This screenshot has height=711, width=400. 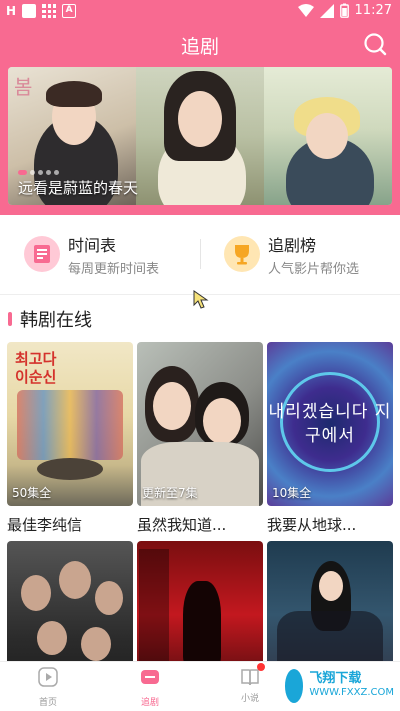 I want to click on ranking-title: 追剧榜, so click(x=292, y=245).